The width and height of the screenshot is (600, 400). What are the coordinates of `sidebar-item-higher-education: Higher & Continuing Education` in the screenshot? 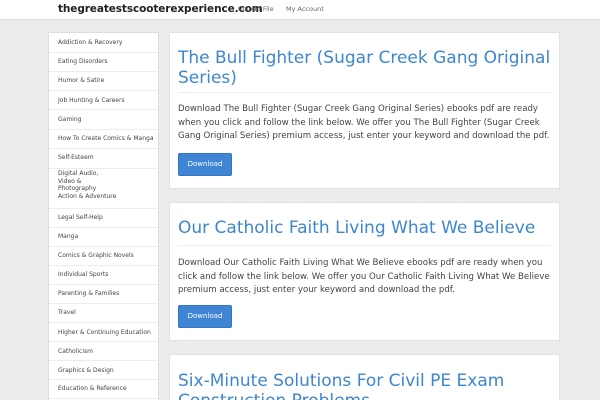 It's located at (103, 332).